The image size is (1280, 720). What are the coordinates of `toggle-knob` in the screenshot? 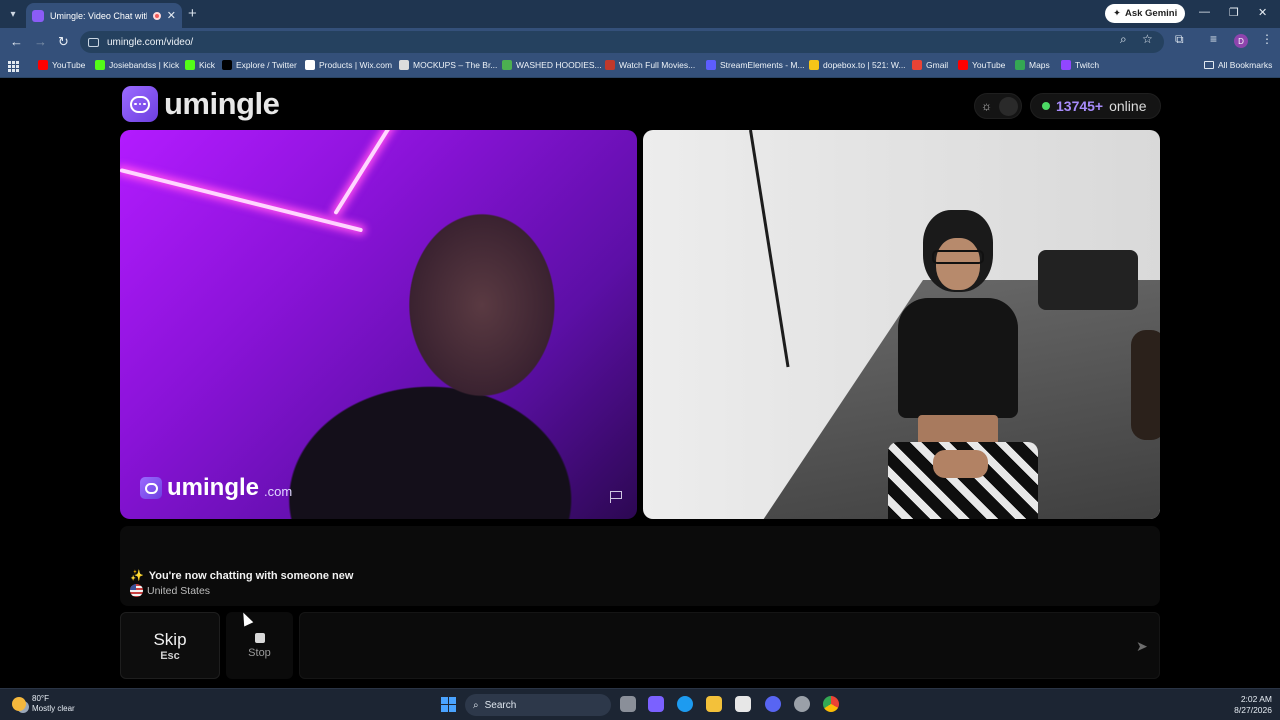 It's located at (1008, 106).